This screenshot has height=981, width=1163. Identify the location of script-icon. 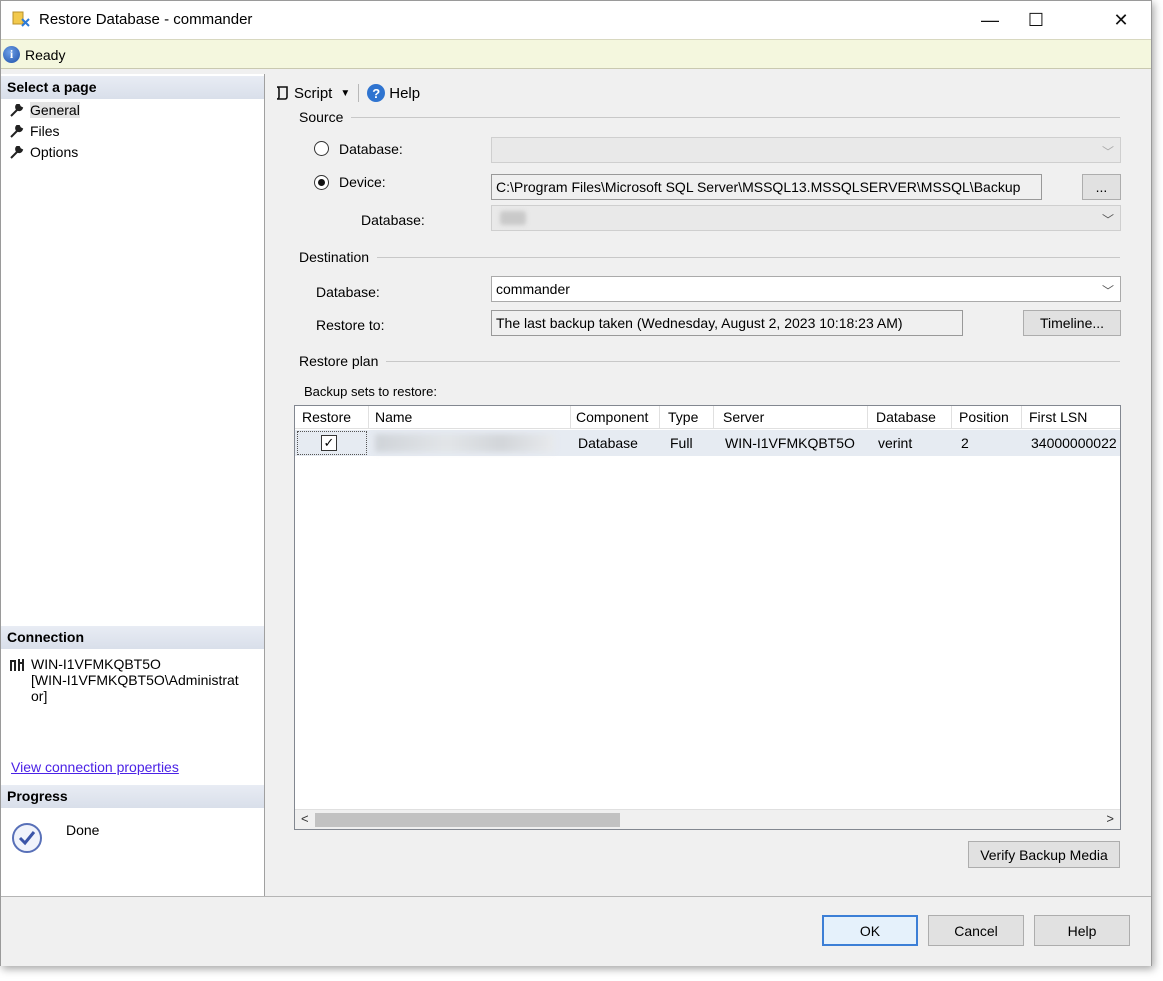
(282, 93).